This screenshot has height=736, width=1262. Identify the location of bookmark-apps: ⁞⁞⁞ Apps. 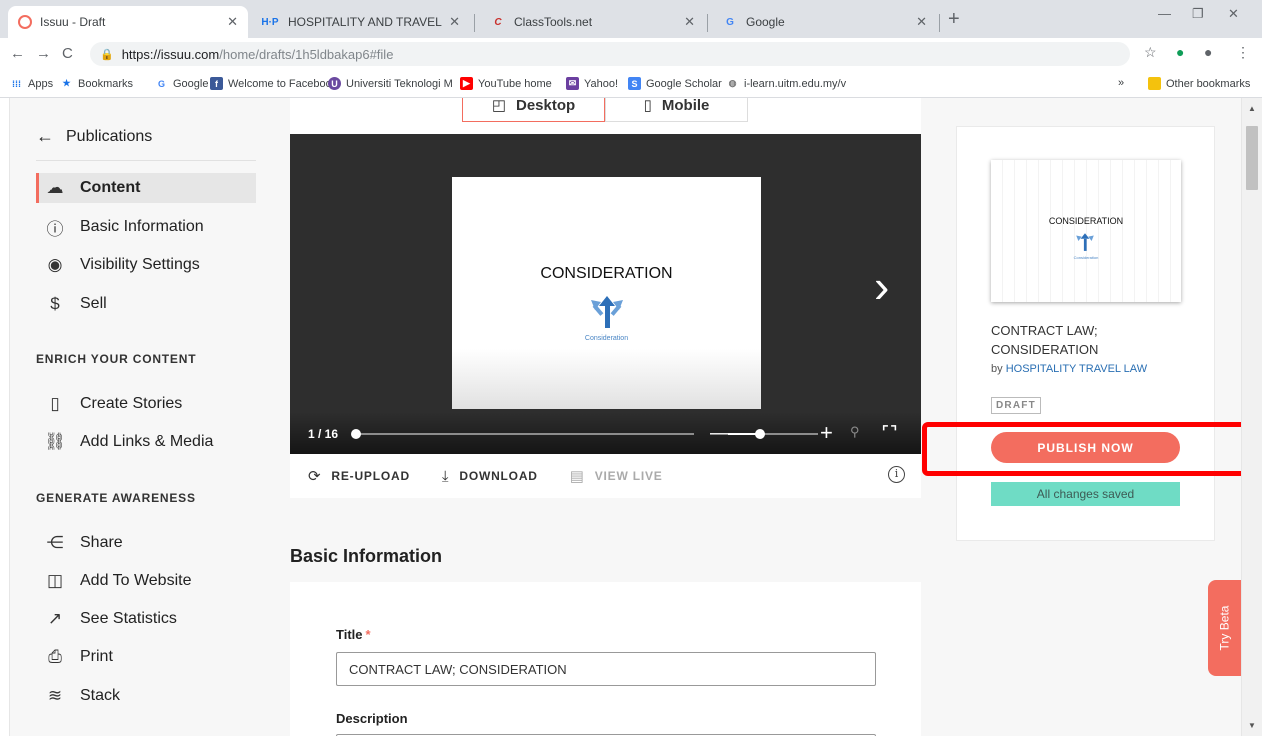
(31, 83).